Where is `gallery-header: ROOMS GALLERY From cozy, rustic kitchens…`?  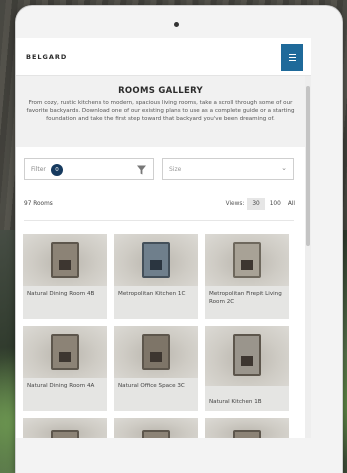 gallery-header: ROOMS GALLERY From cozy, rustic kitchens… is located at coordinates (160, 111).